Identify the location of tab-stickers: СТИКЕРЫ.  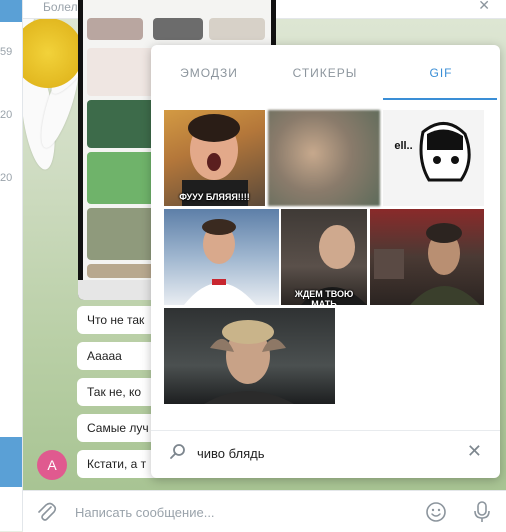
(325, 73).